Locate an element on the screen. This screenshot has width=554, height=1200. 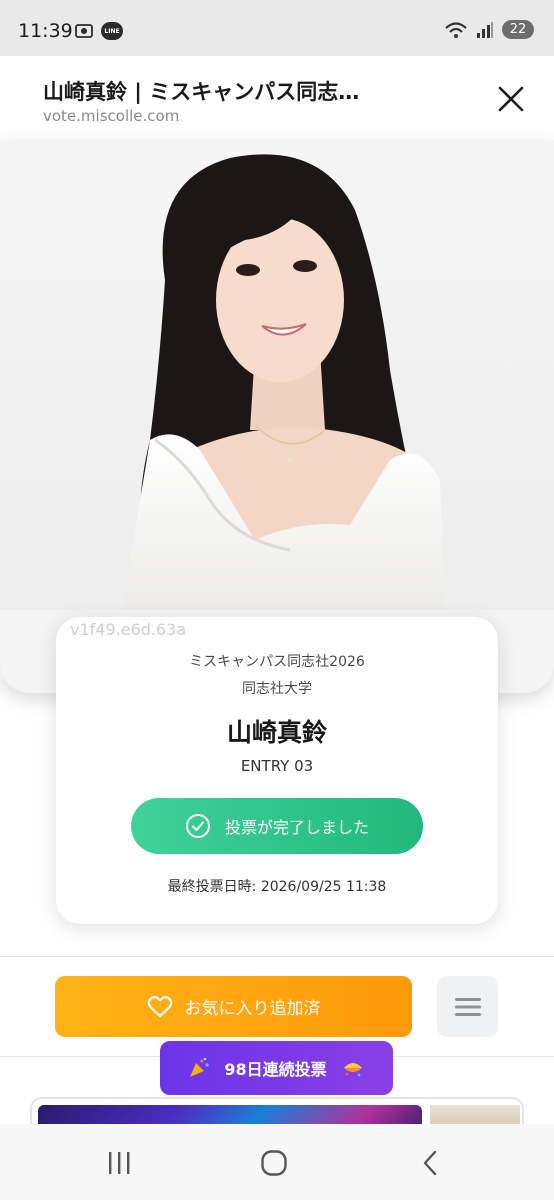
home-icon is located at coordinates (274, 1163).